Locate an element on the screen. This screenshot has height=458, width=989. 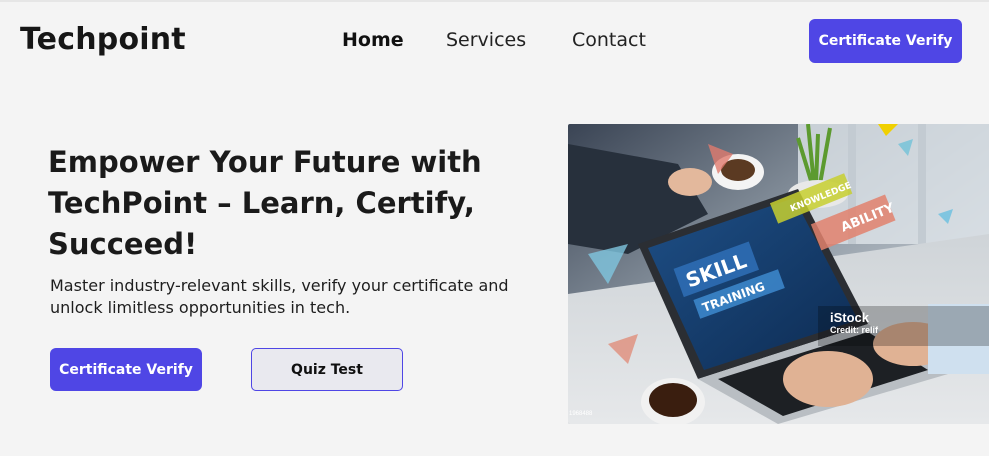
nav-services: Services is located at coordinates (486, 40).